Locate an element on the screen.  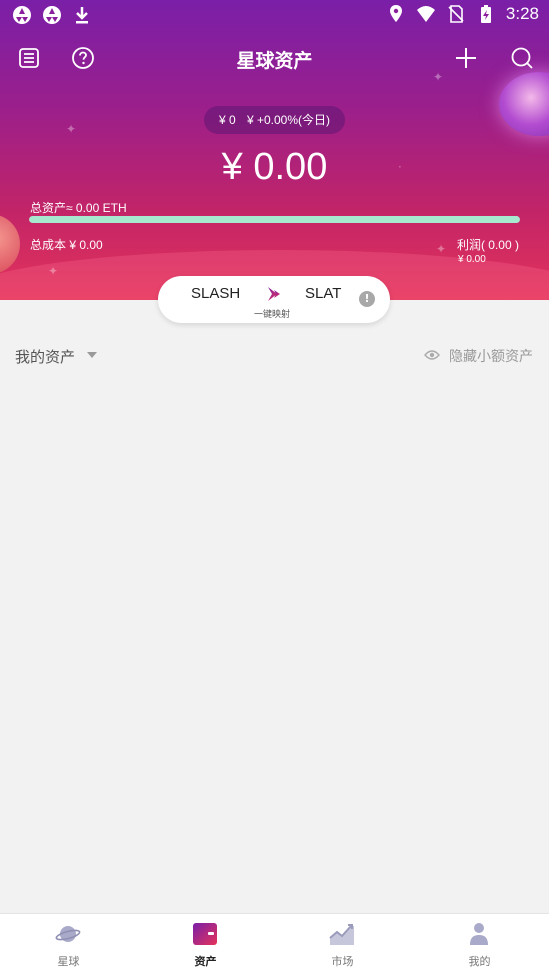
planet-decoration-left is located at coordinates (10, 244).